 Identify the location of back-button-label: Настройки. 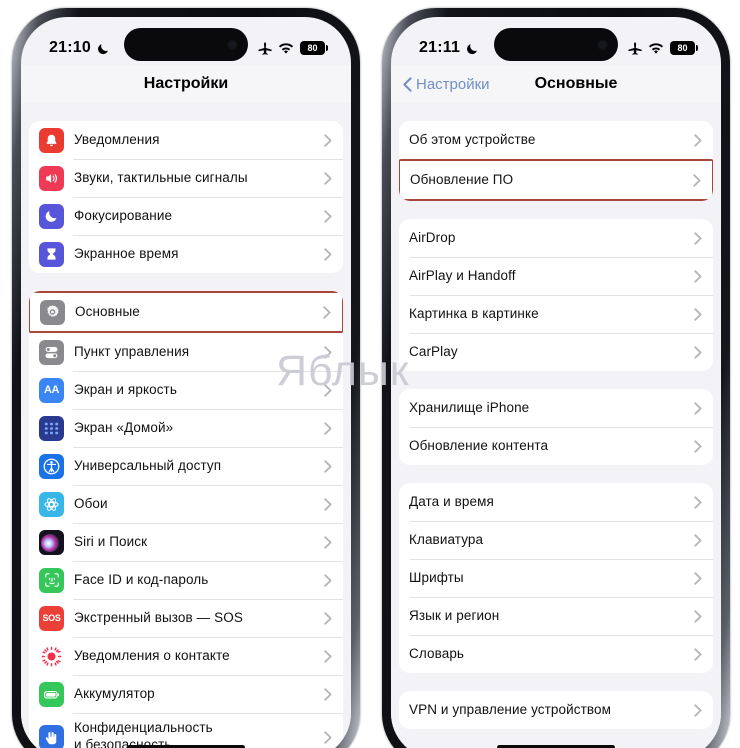
(453, 84).